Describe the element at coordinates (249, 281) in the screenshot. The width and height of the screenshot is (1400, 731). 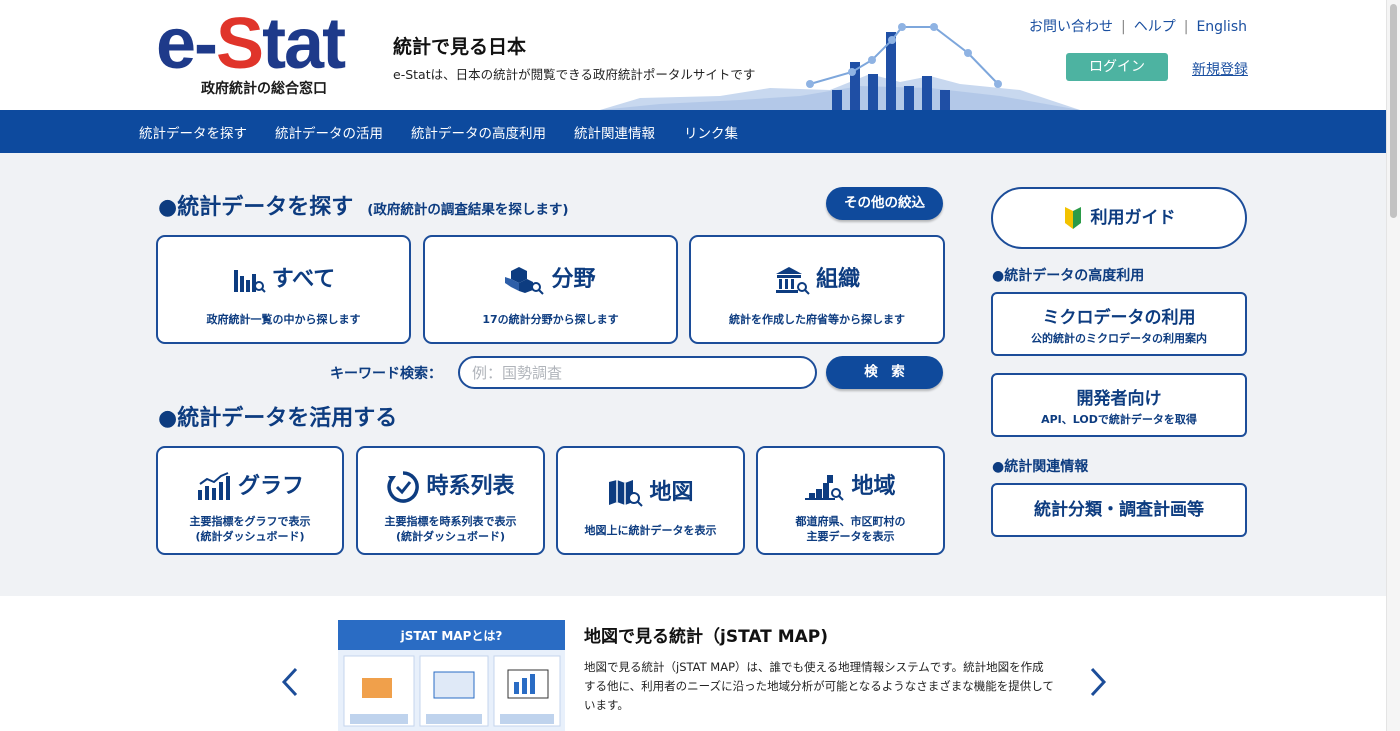
I see `bar-chart-search-icon` at that location.